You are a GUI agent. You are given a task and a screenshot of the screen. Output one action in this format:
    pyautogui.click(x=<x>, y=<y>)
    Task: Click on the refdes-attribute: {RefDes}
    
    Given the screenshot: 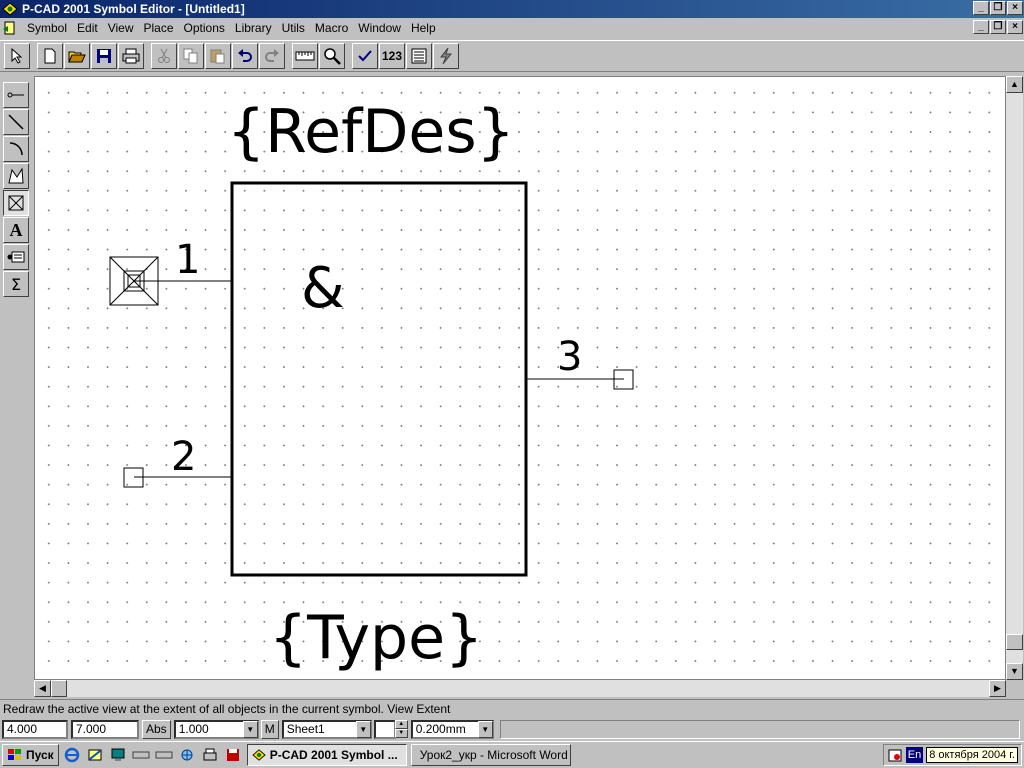 What is the action you would take?
    pyautogui.click(x=371, y=132)
    